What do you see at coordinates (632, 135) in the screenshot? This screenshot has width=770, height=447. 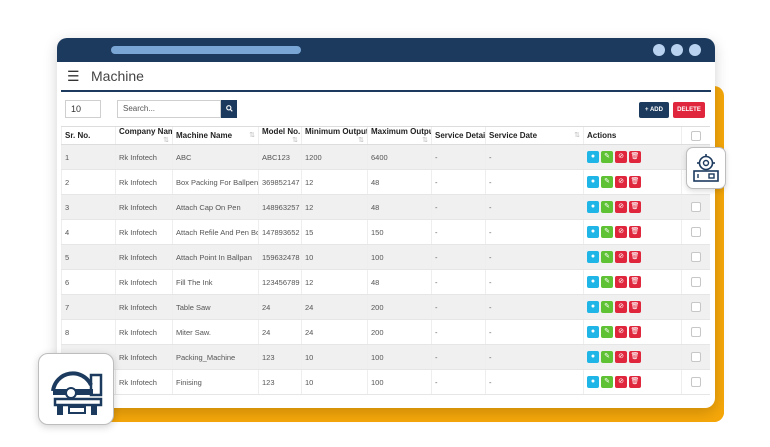 I see `column-header: Actions` at bounding box center [632, 135].